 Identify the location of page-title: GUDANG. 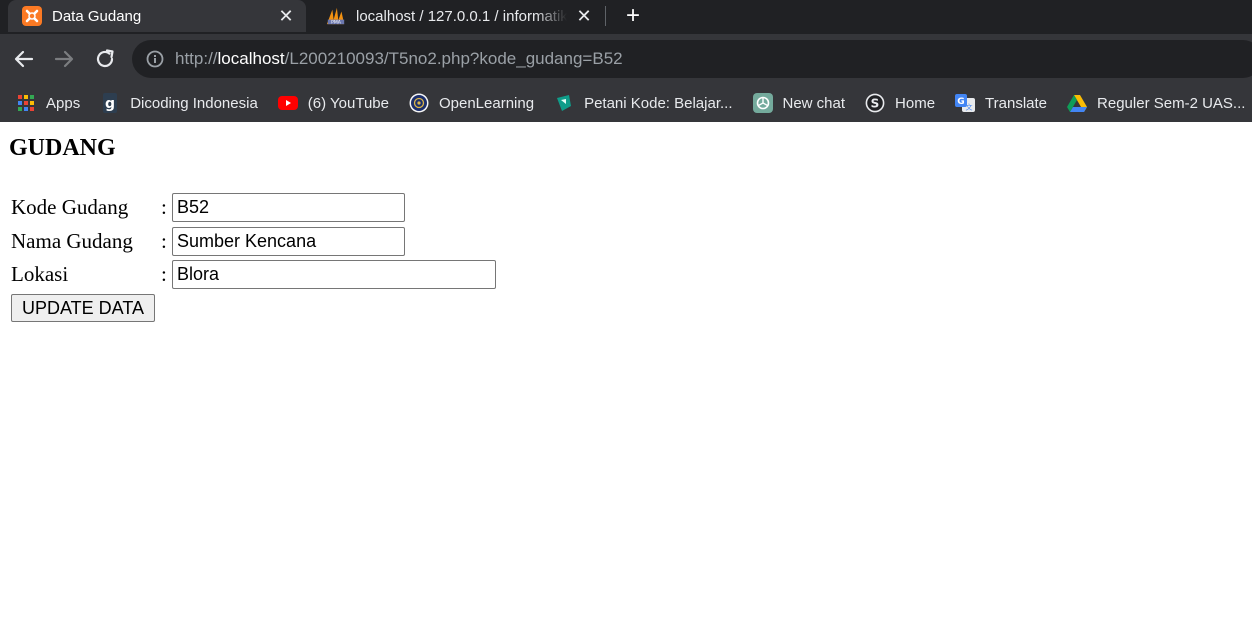
(62, 148).